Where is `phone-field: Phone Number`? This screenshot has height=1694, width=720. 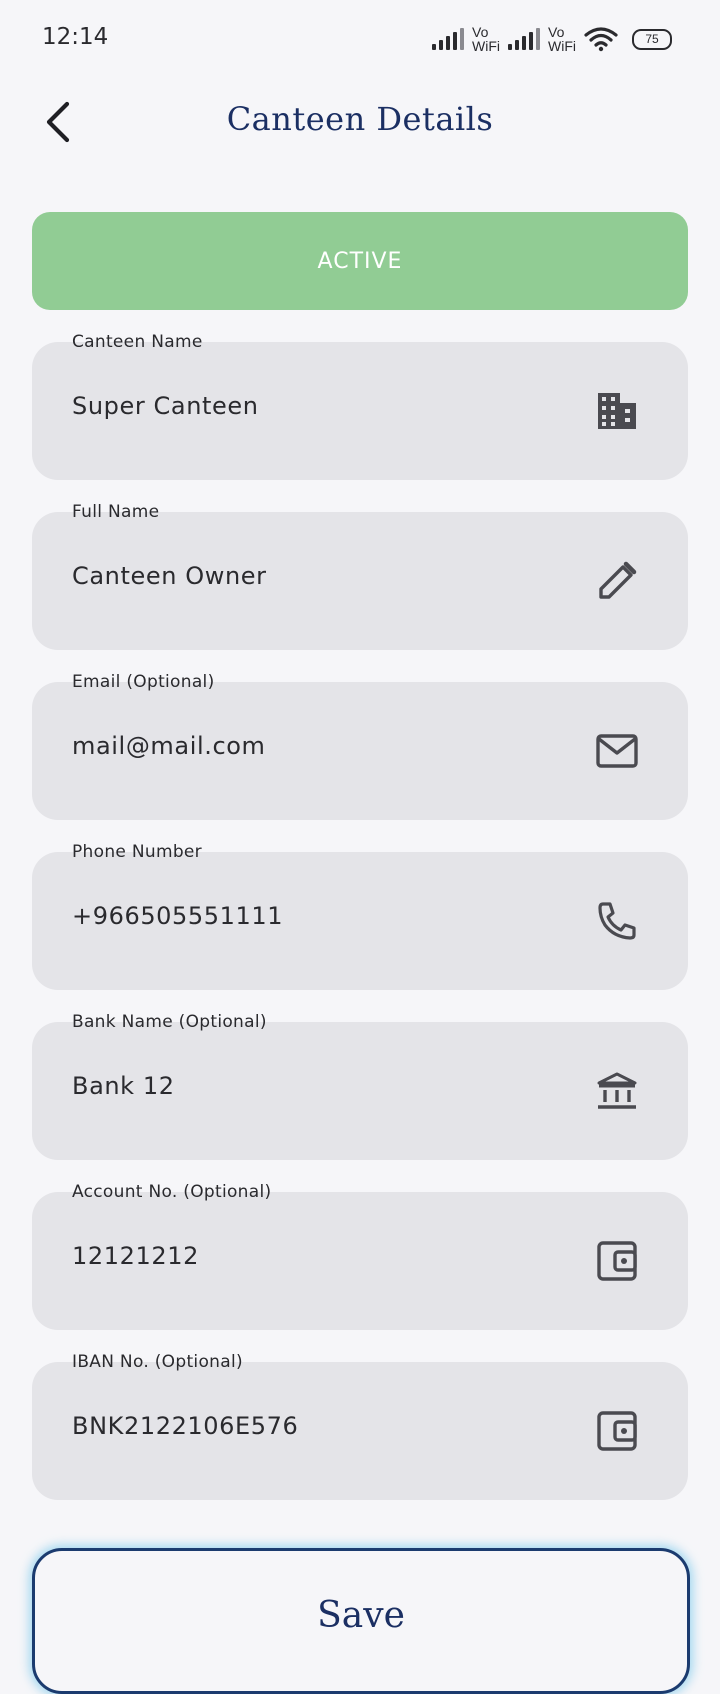 phone-field: Phone Number is located at coordinates (360, 916).